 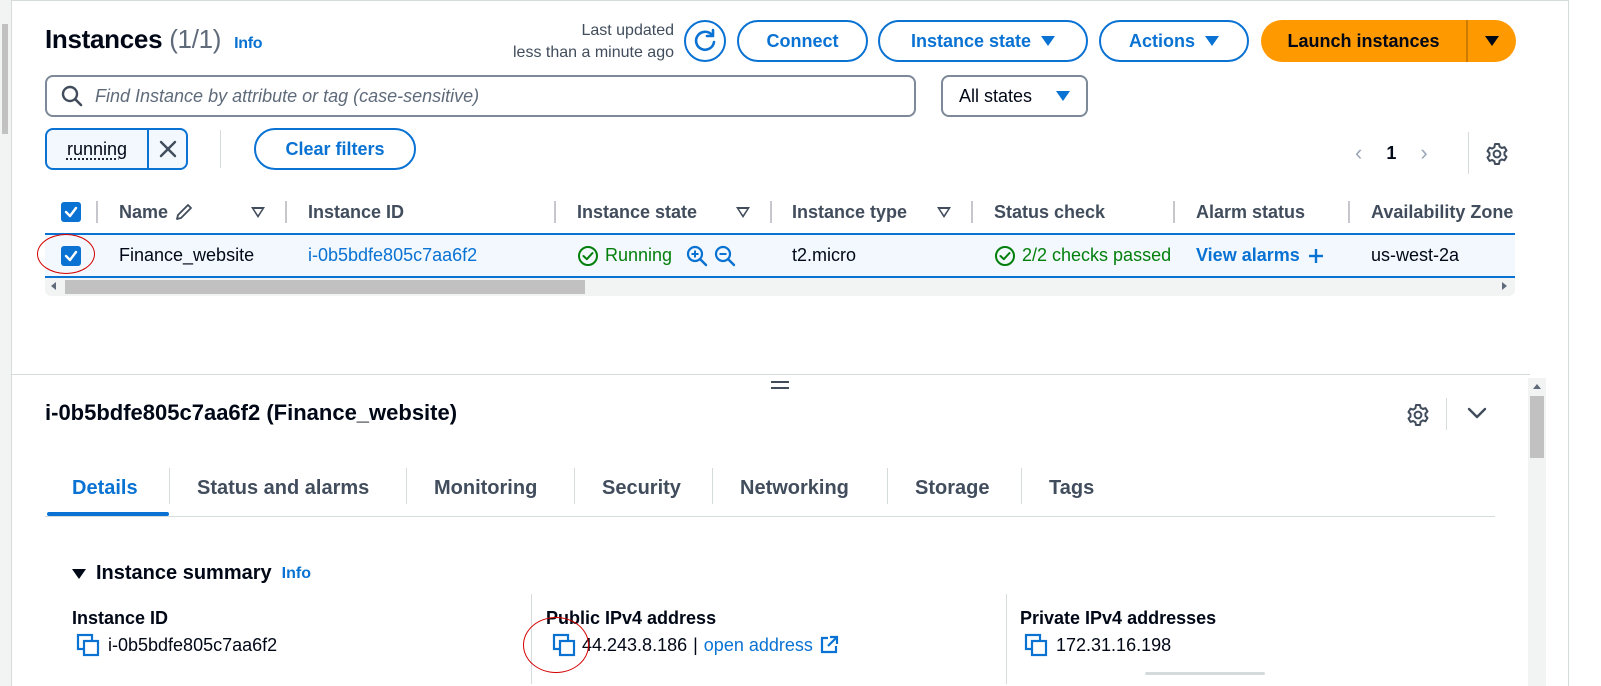 I want to click on column-header-availability-zone: Availability Zone, so click(x=1443, y=212).